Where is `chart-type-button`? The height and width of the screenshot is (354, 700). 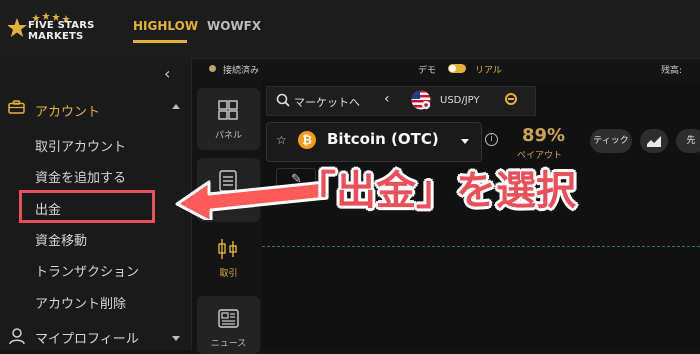 chart-type-button is located at coordinates (654, 141).